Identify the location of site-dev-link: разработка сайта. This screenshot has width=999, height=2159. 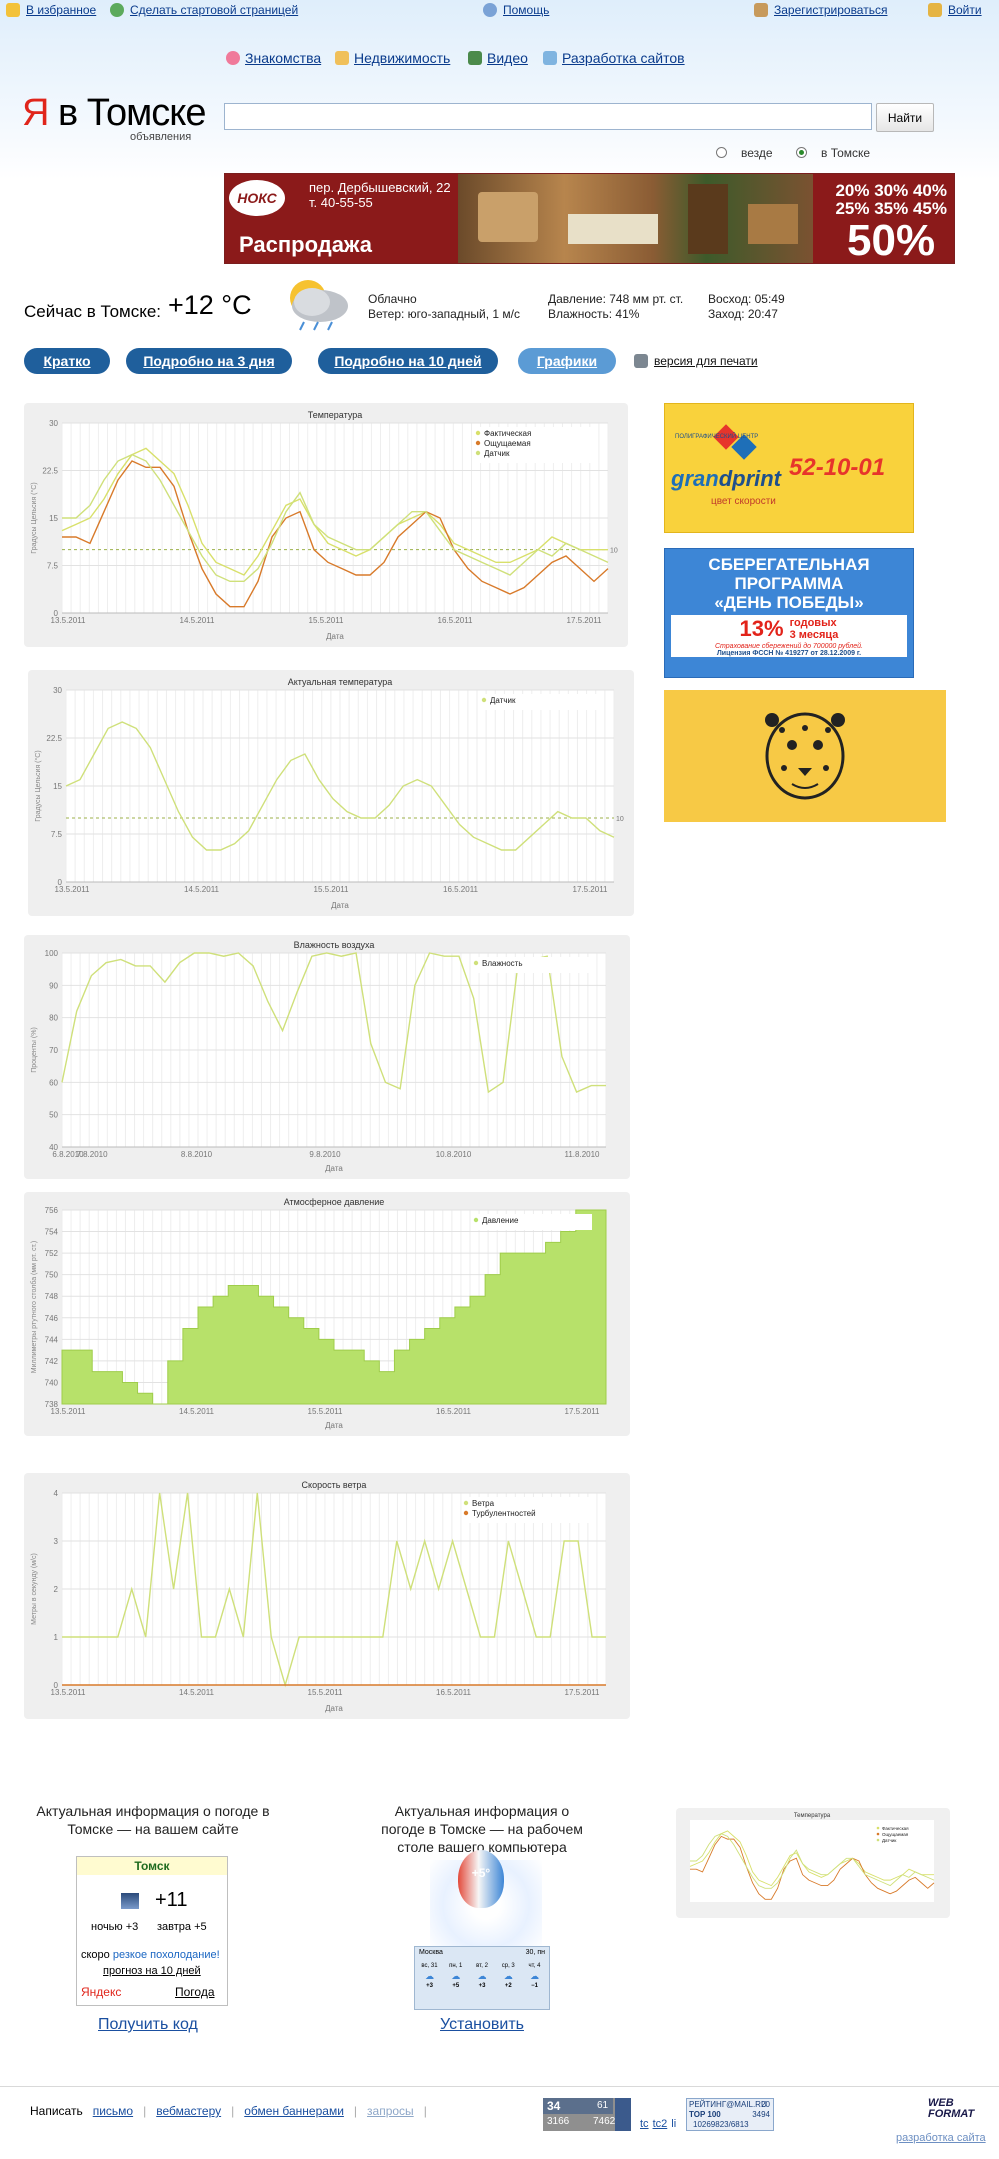
(941, 2138).